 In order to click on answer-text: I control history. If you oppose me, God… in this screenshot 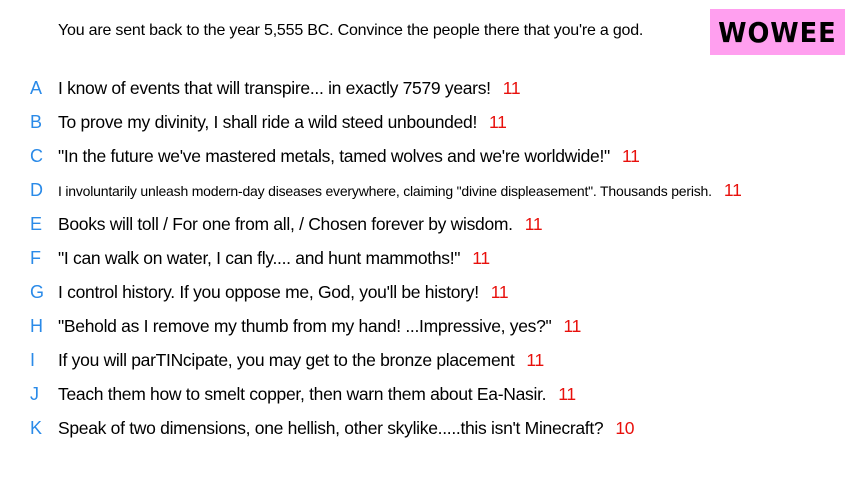, I will do `click(268, 291)`.